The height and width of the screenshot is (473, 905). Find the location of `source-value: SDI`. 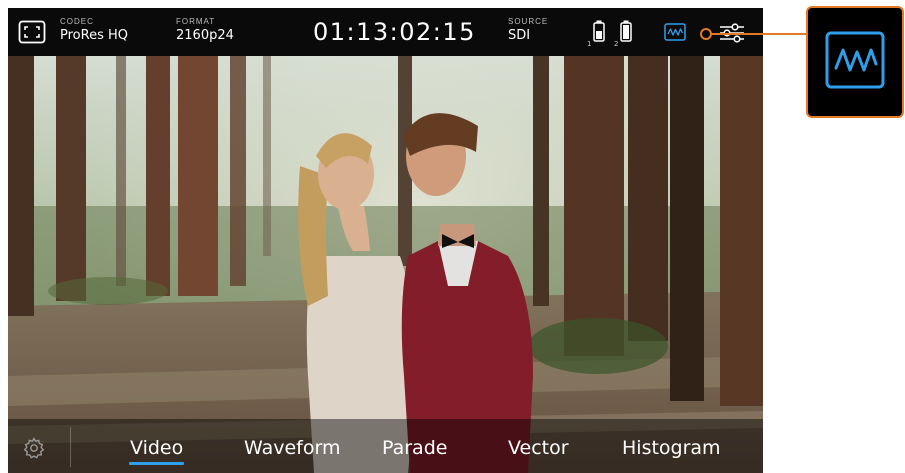

source-value: SDI is located at coordinates (519, 35).